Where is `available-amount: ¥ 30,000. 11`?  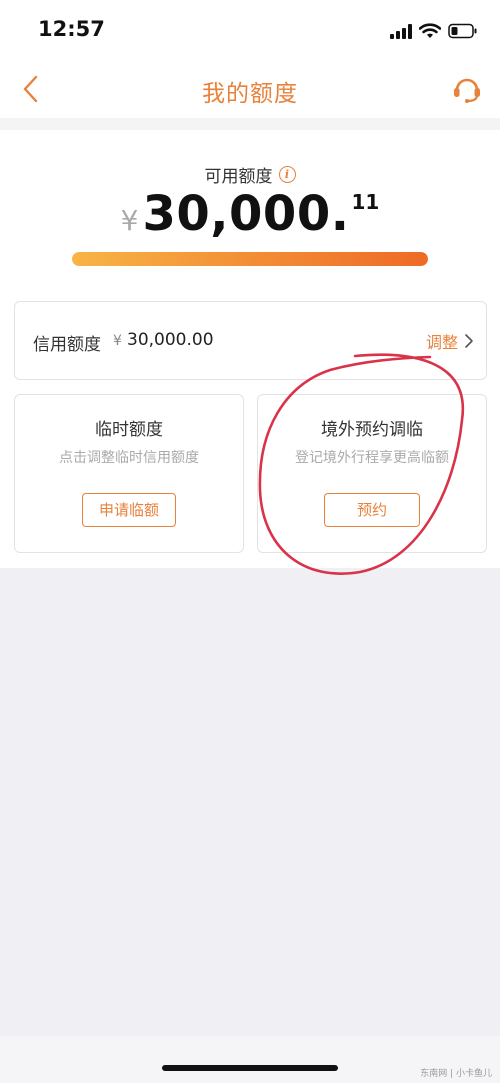 available-amount: ¥ 30,000. 11 is located at coordinates (250, 214).